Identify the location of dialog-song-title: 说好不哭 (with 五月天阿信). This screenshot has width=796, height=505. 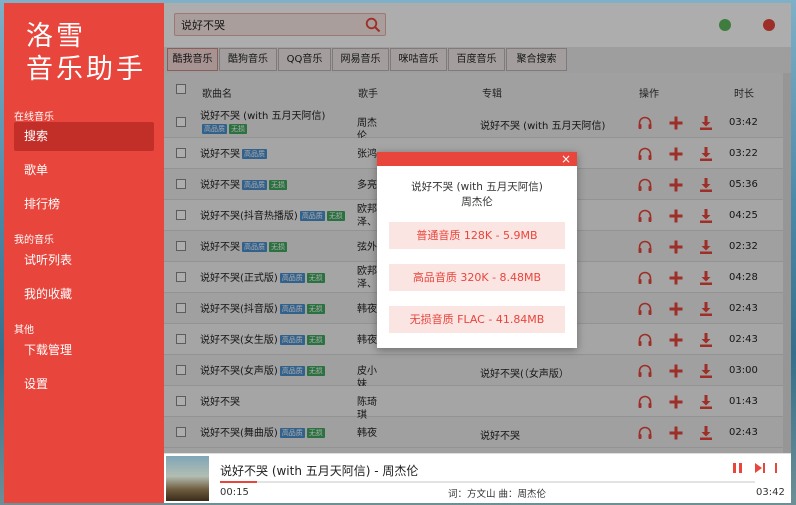
(477, 187).